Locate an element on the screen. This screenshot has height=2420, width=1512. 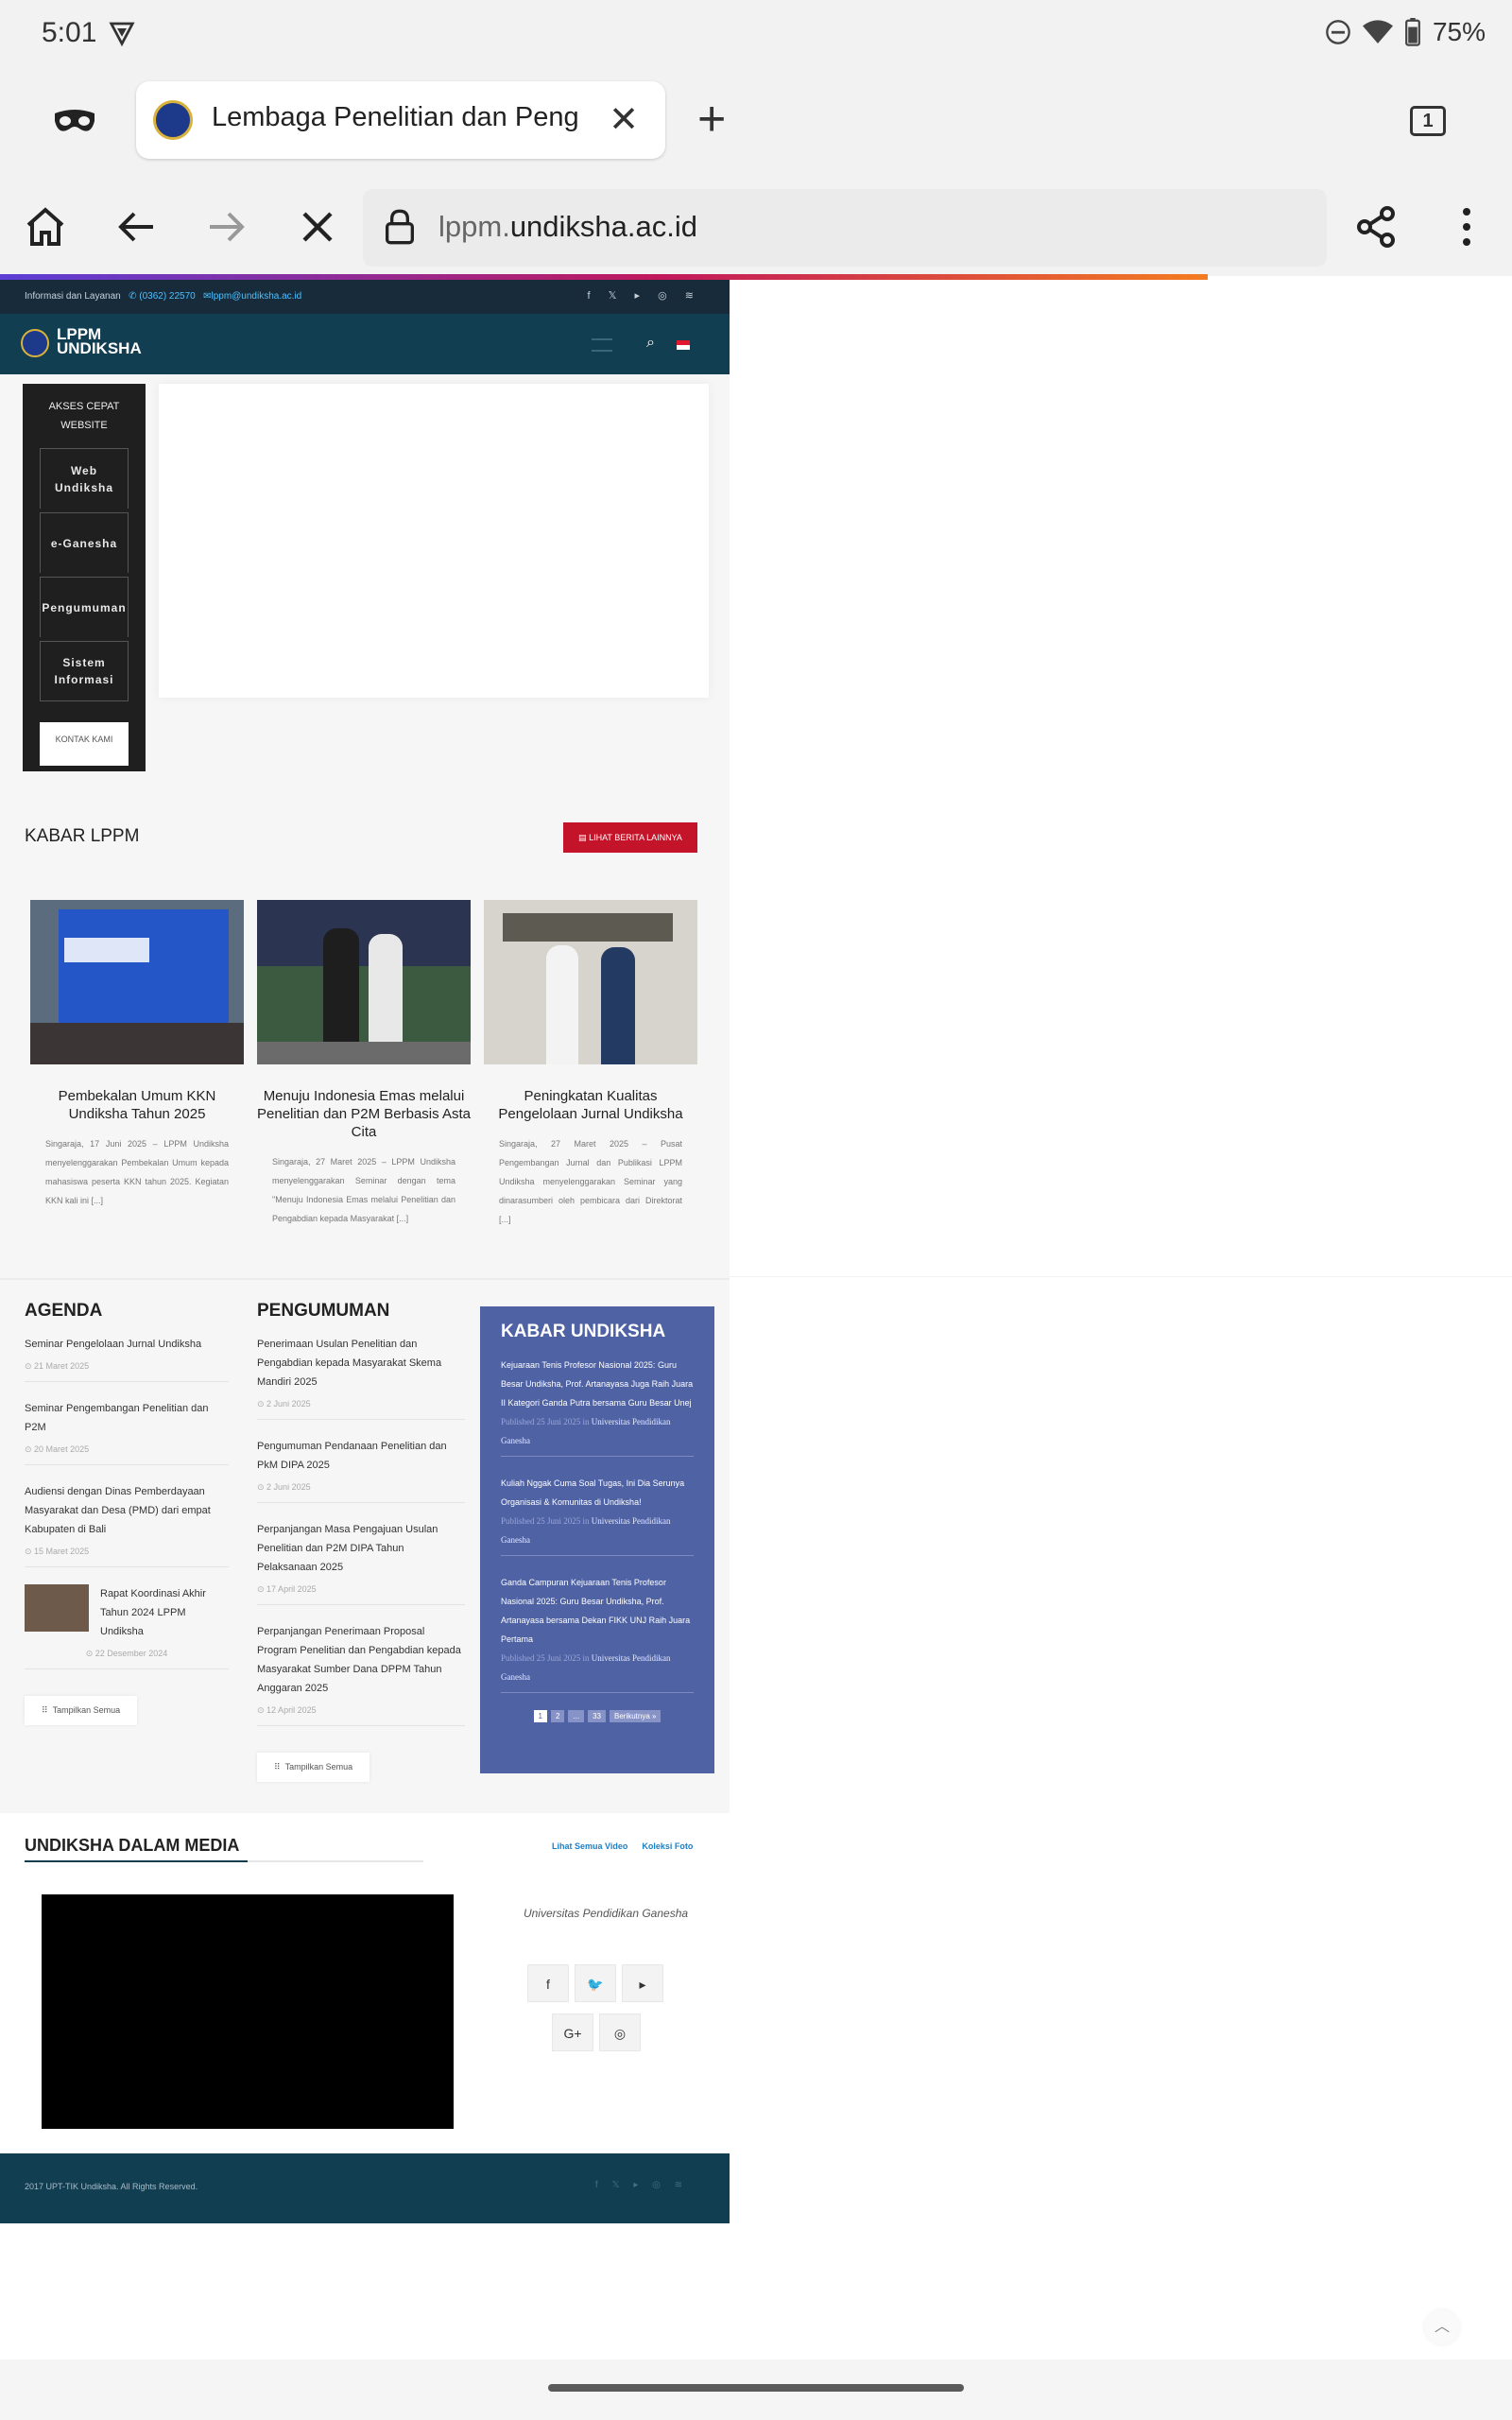
url-text: lppm.undiksha.ac.id is located at coordinates (567, 227).